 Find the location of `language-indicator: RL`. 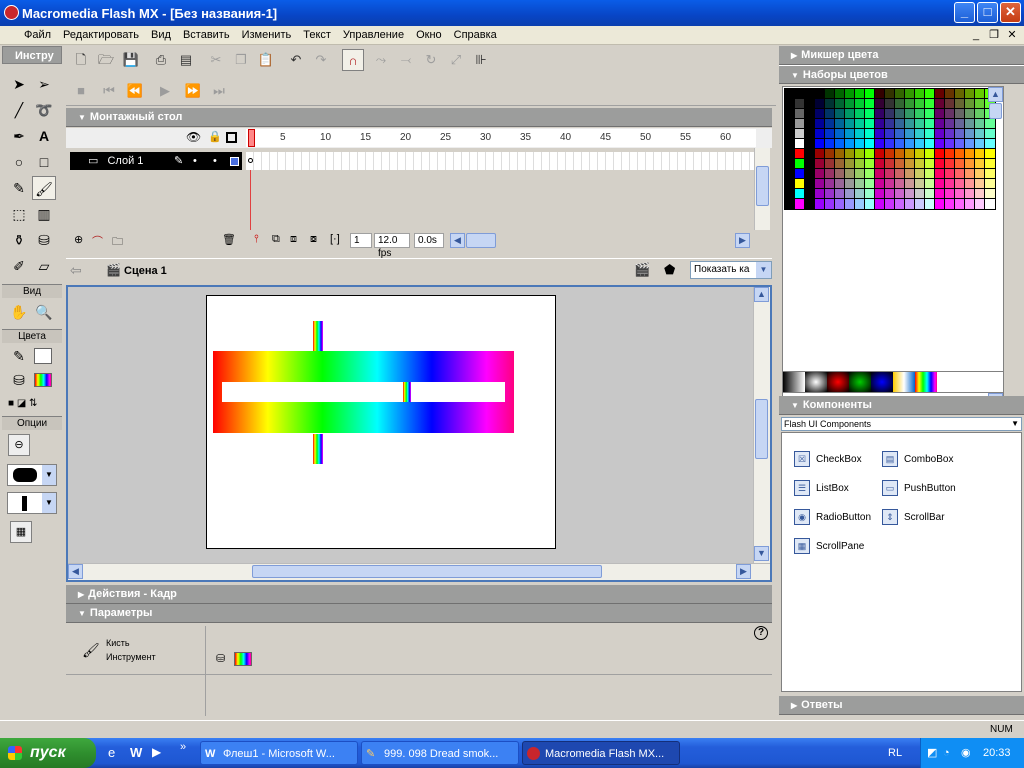

language-indicator: RL is located at coordinates (895, 753).